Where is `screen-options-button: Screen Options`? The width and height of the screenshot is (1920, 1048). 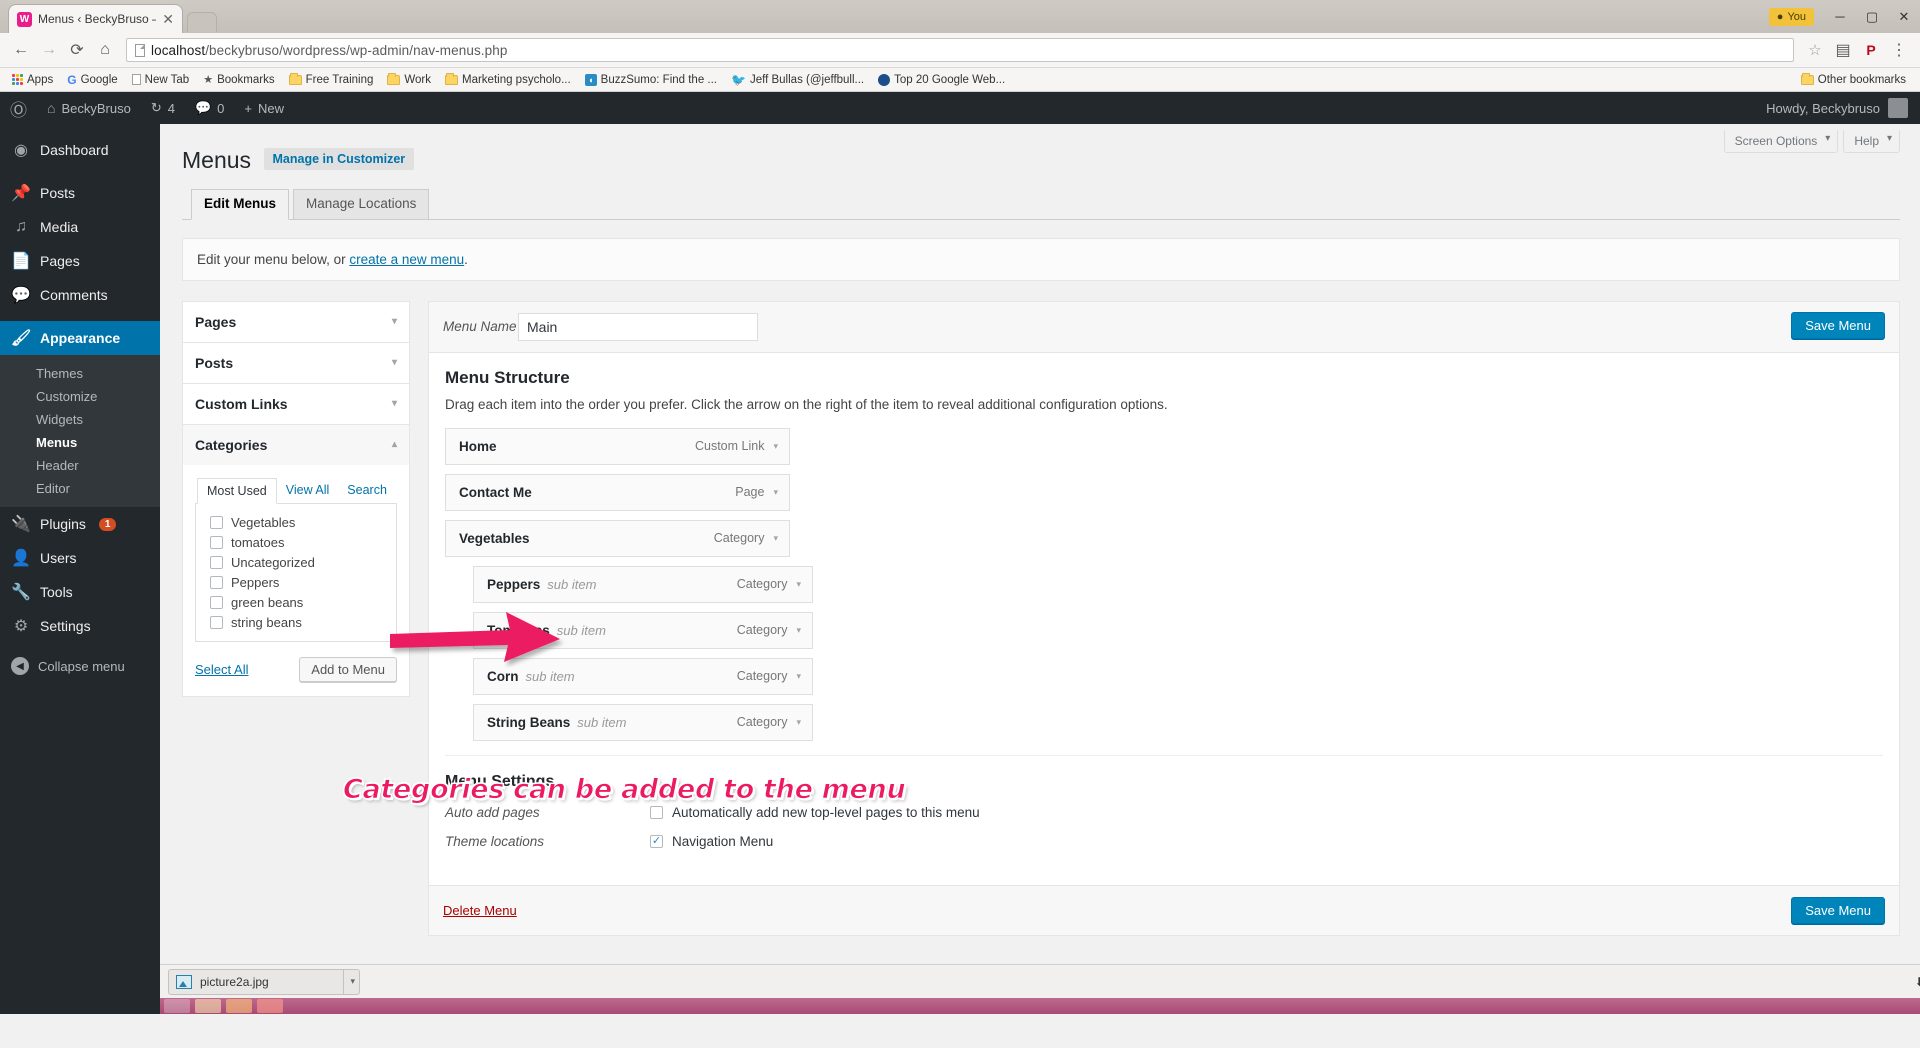
screen-options-button: Screen Options is located at coordinates (1781, 141).